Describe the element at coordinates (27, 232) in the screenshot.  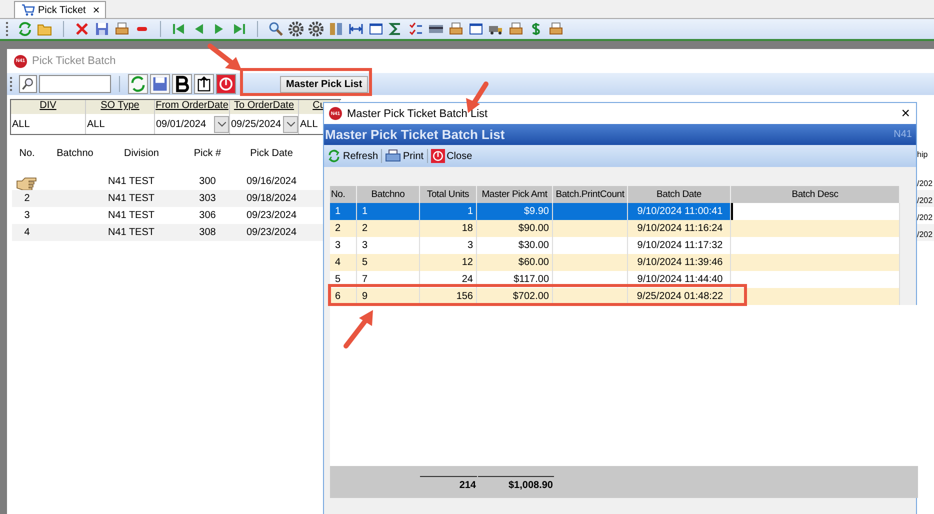
I see `row-number: 4` at that location.